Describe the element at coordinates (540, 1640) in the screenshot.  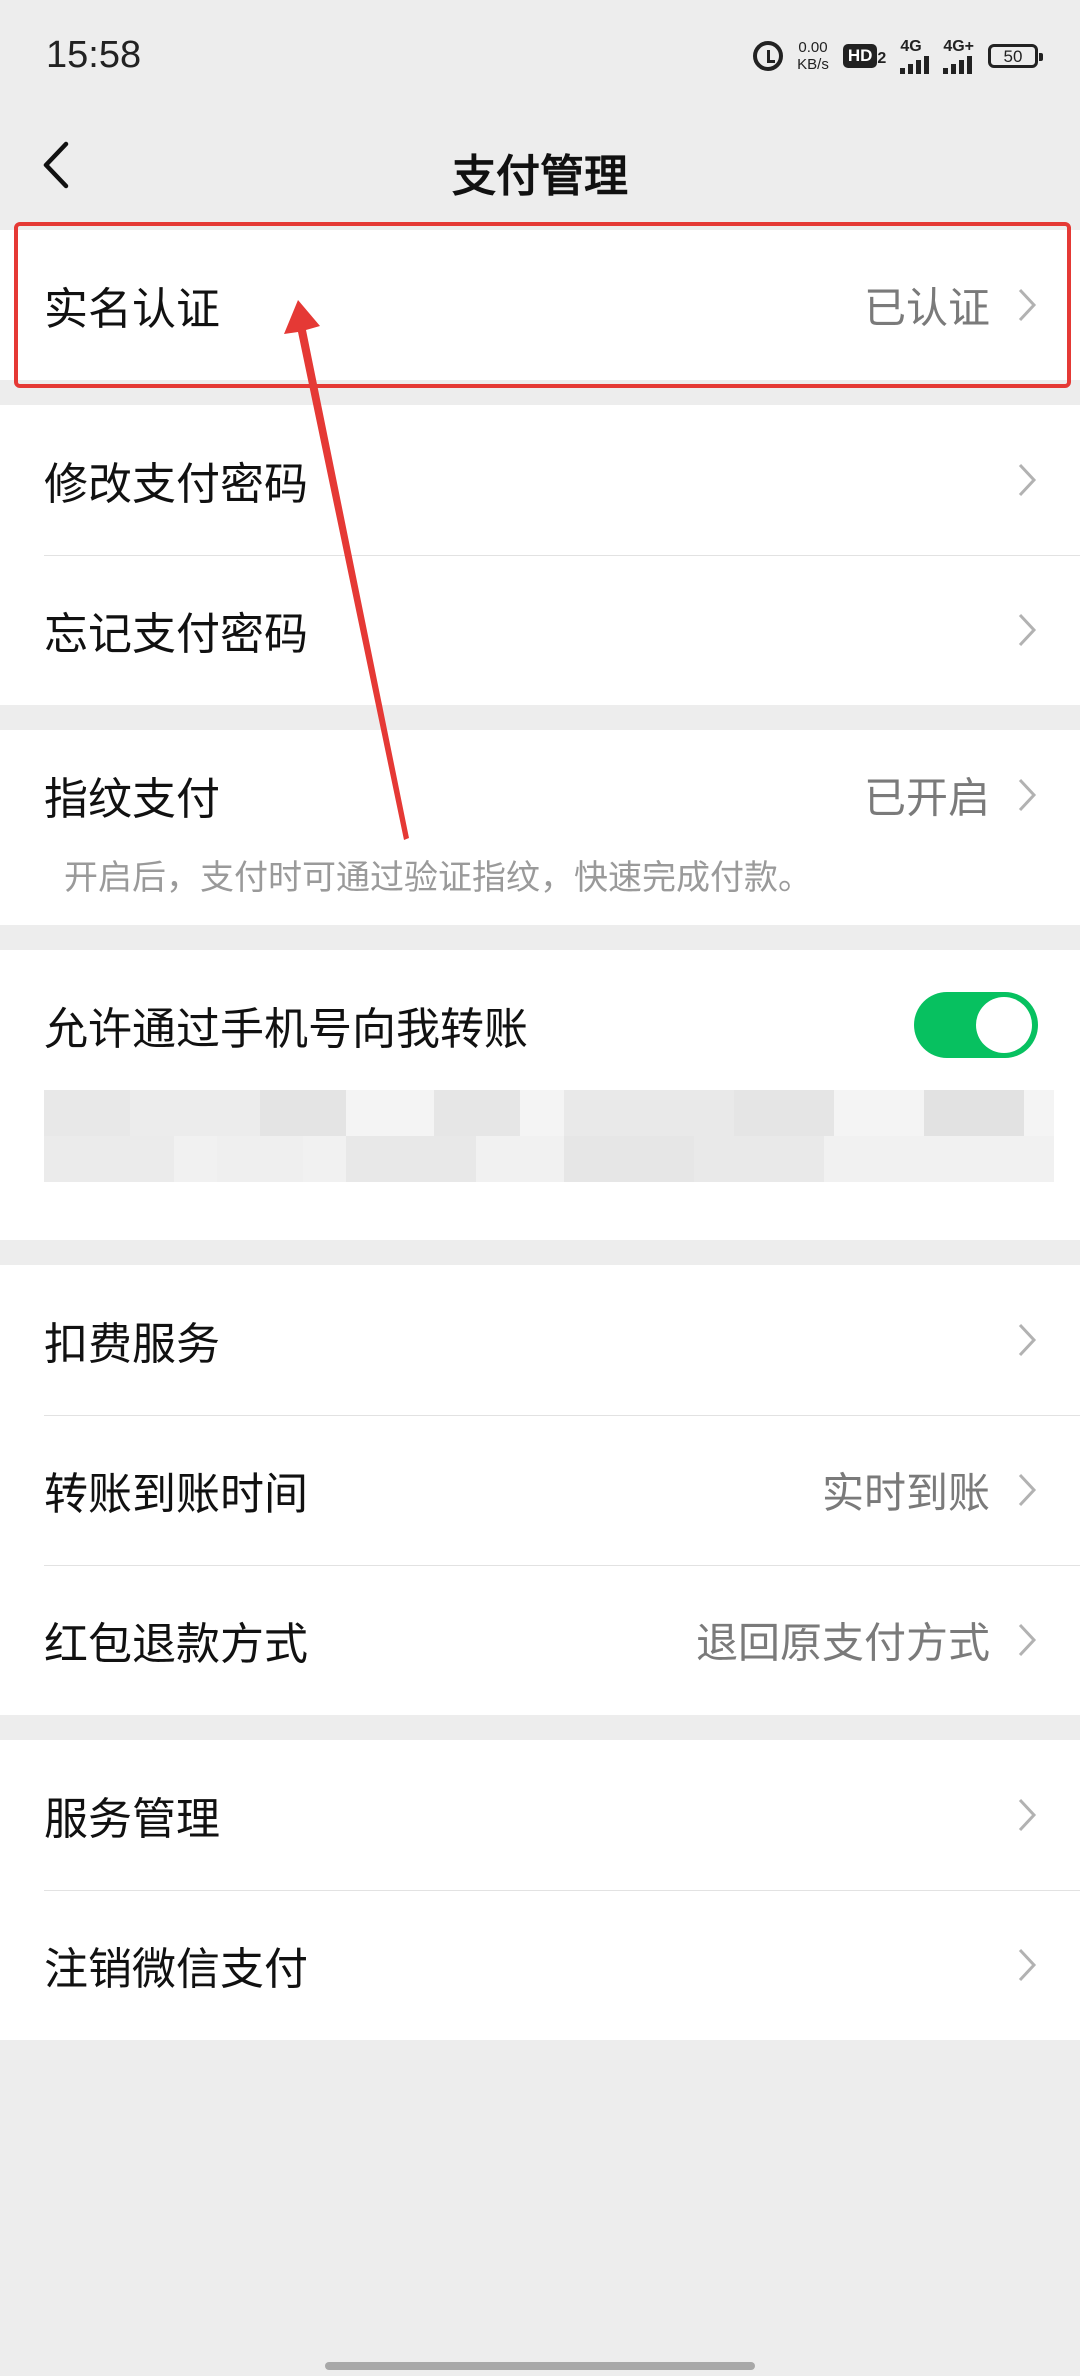
I see `redpacket-refund-item: 红包退款方式 退回原支付方式` at that location.